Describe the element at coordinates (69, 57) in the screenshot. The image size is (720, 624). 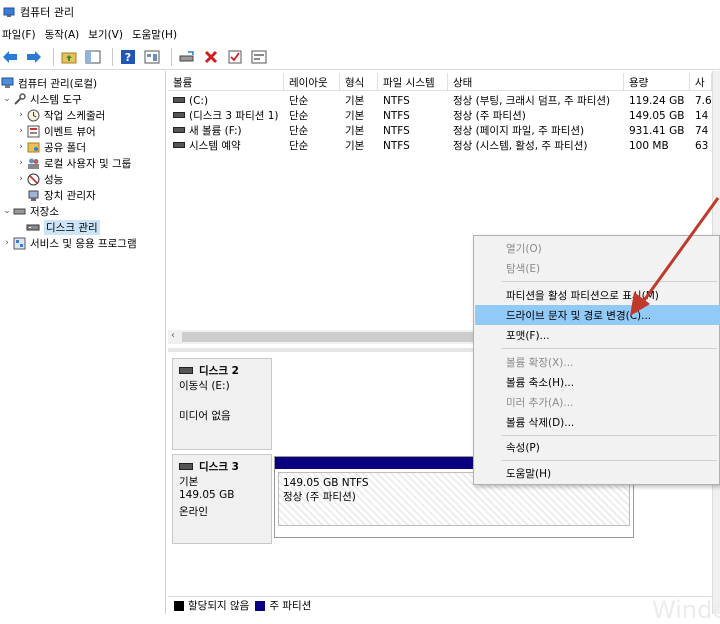
I see `up-folder-icon` at that location.